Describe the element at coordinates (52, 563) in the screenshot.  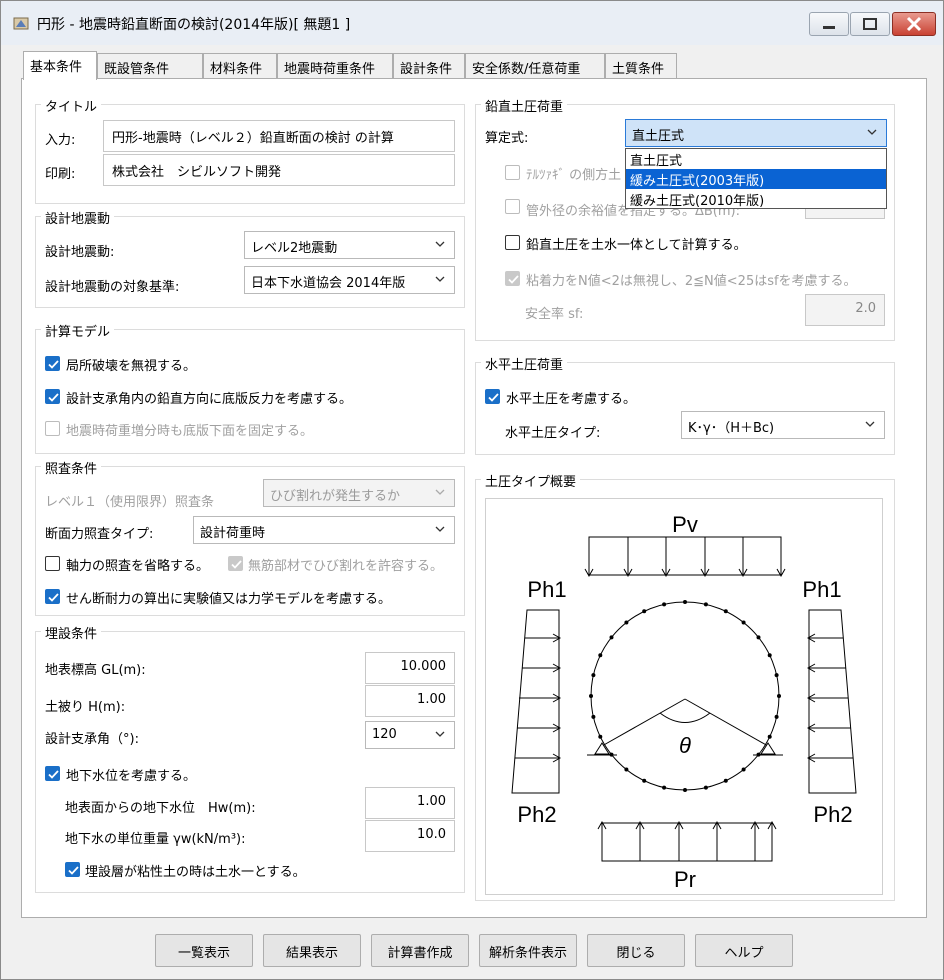
I see `omit-axial-checkbox` at that location.